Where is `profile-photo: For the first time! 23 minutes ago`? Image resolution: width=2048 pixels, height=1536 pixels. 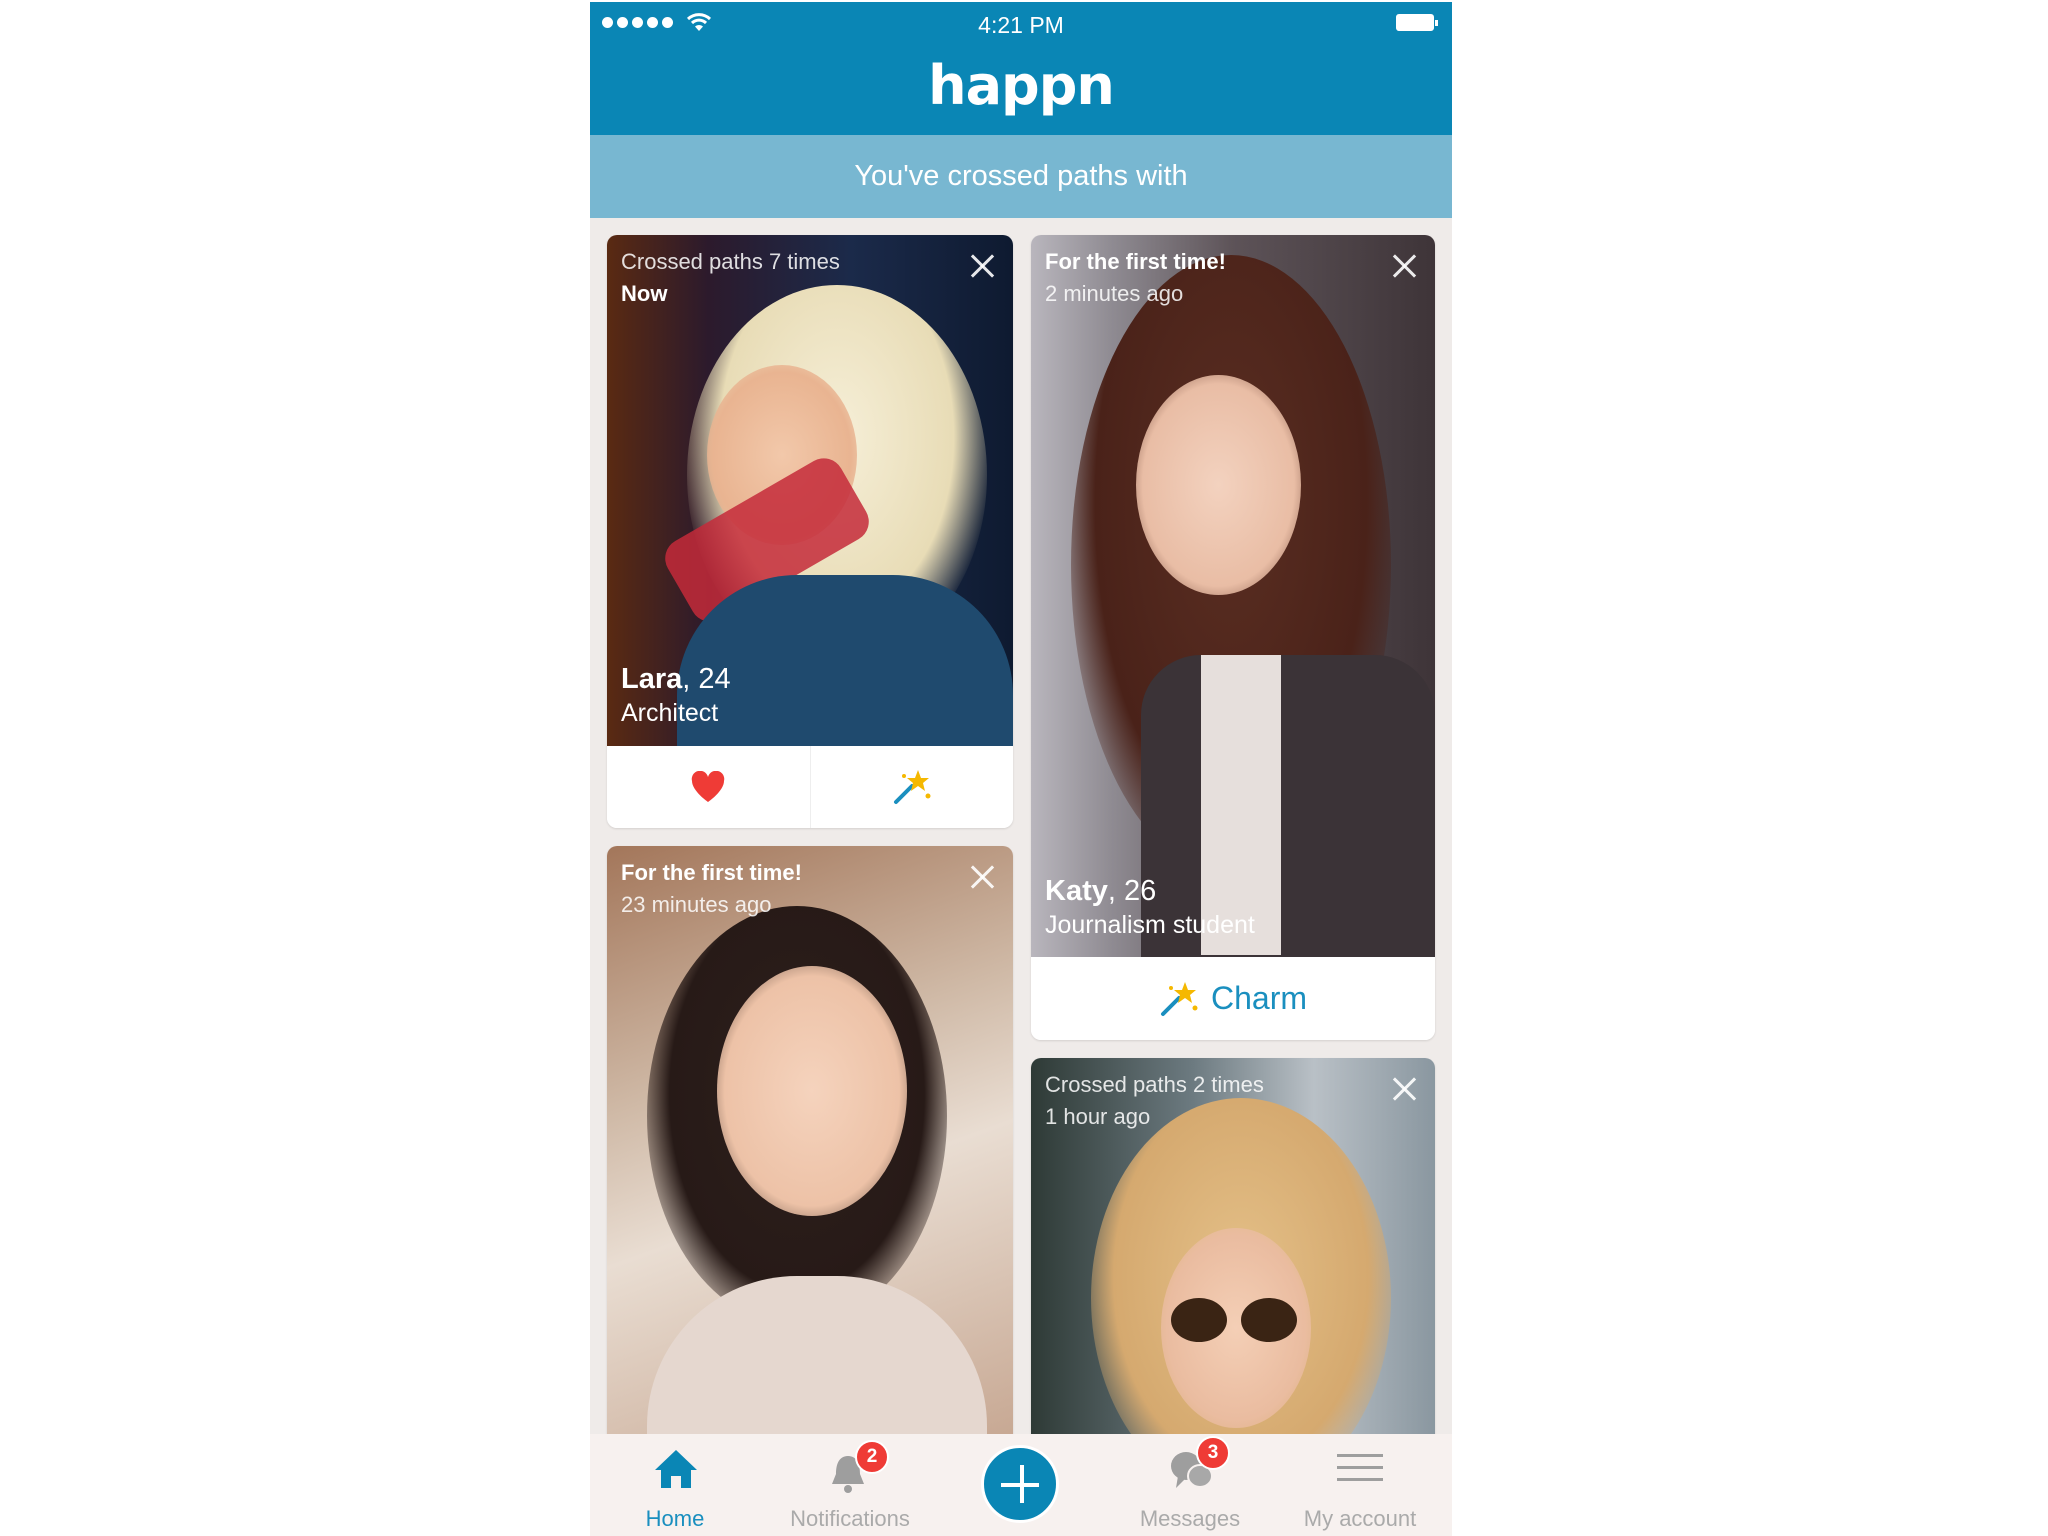 profile-photo: For the first time! 23 minutes ago is located at coordinates (810, 1156).